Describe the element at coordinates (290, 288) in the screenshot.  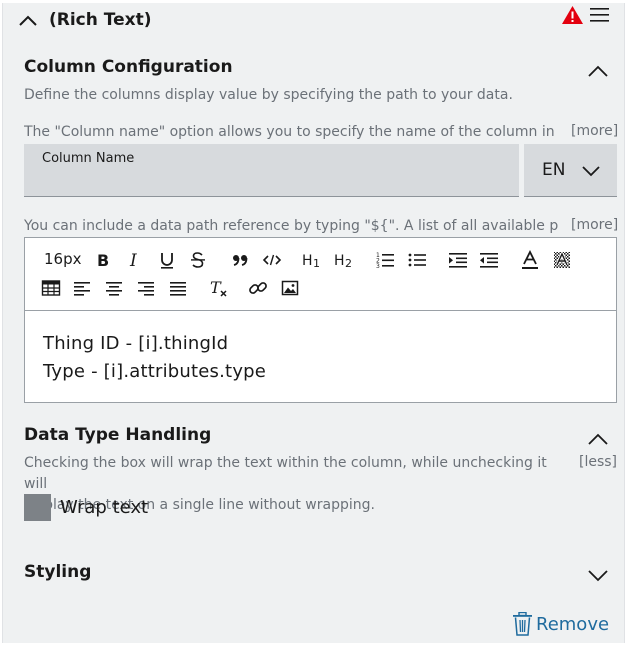
I see `image-icon` at that location.